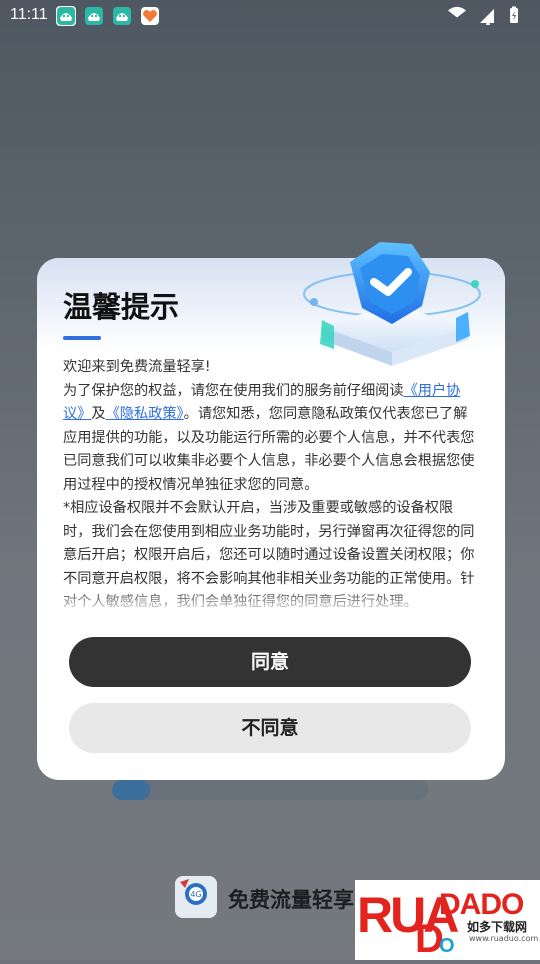  What do you see at coordinates (270, 16) in the screenshot?
I see `status-bar: 11:11` at bounding box center [270, 16].